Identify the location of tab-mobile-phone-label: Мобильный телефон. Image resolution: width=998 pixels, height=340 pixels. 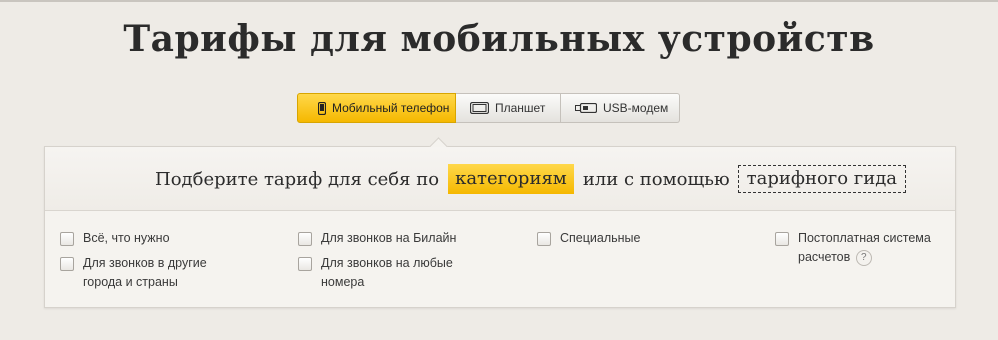
(391, 108).